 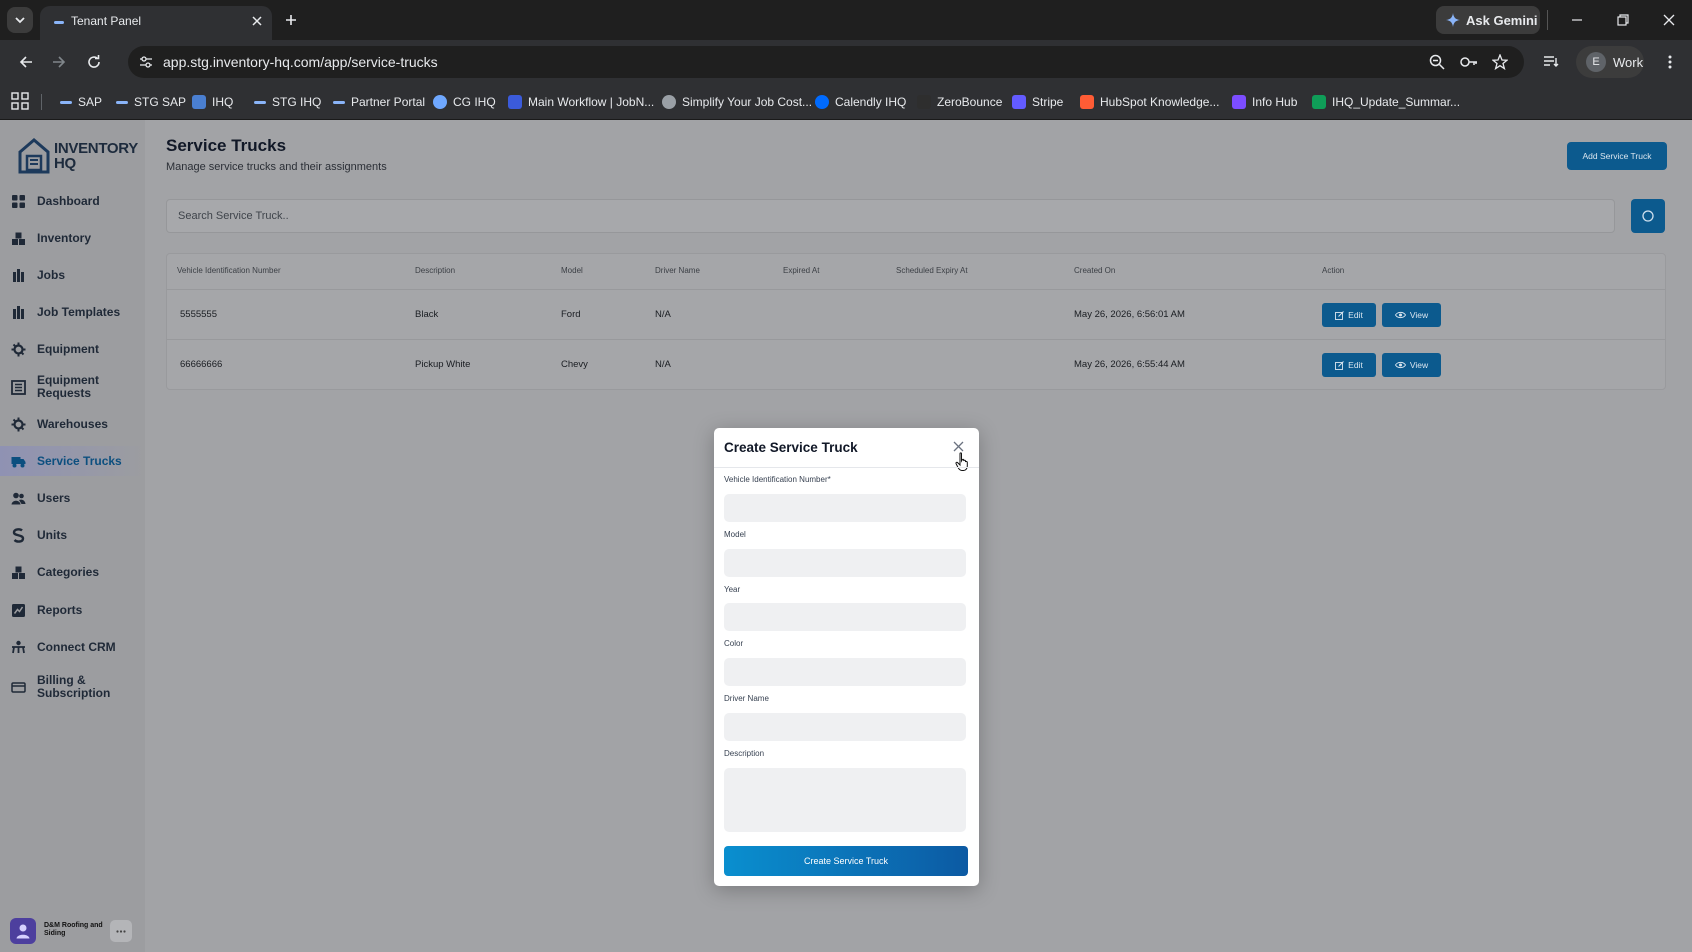 I want to click on sidebar-item-service-trucks: Service Trucks, so click(x=72, y=461).